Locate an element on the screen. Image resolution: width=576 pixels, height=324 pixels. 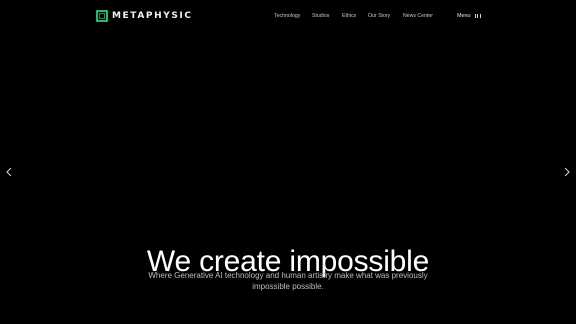
nav-item-studios: Studios is located at coordinates (320, 16).